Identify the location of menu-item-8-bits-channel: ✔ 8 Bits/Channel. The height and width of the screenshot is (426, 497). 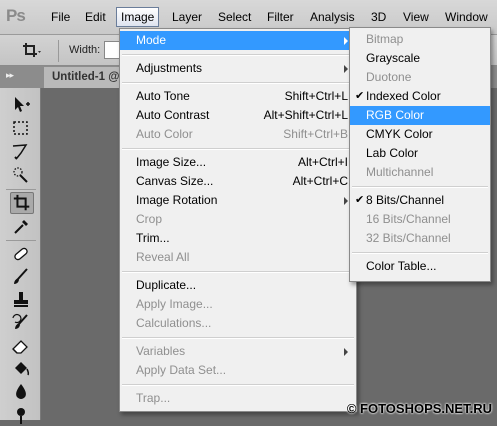
(420, 200).